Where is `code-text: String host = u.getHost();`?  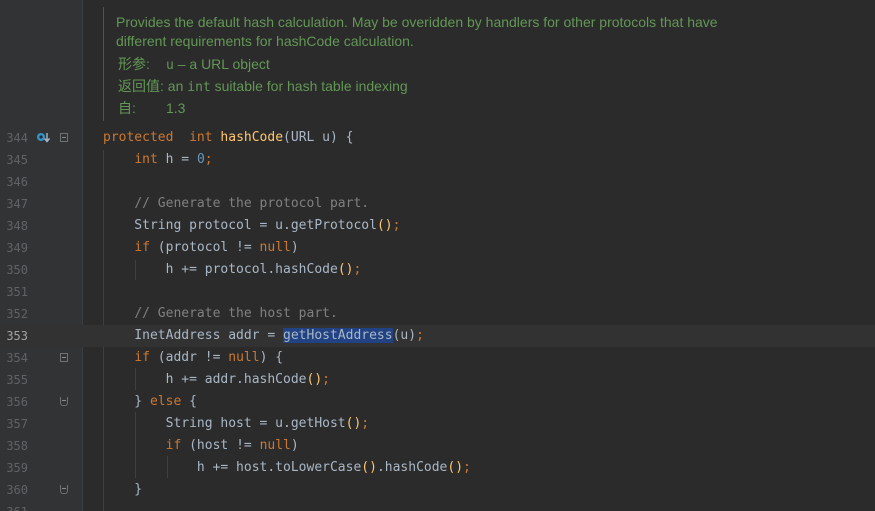 code-text: String host = u.getHost(); is located at coordinates (236, 424).